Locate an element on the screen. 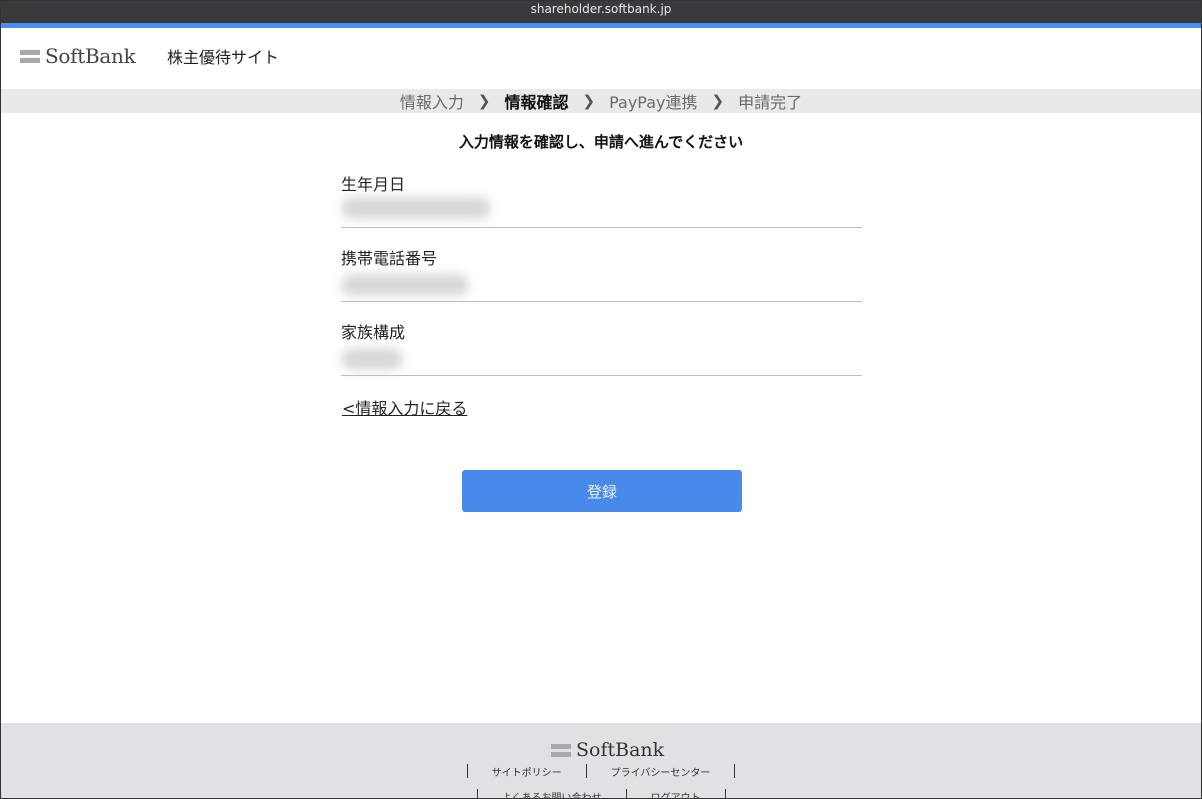  footer-logo-text: SoftBank is located at coordinates (620, 750).